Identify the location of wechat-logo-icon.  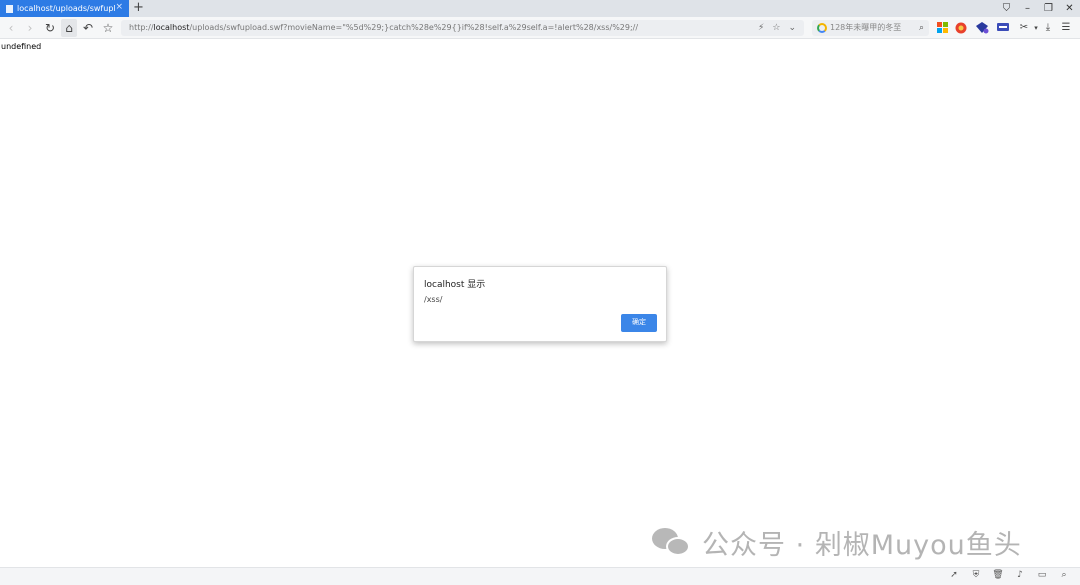
(672, 542).